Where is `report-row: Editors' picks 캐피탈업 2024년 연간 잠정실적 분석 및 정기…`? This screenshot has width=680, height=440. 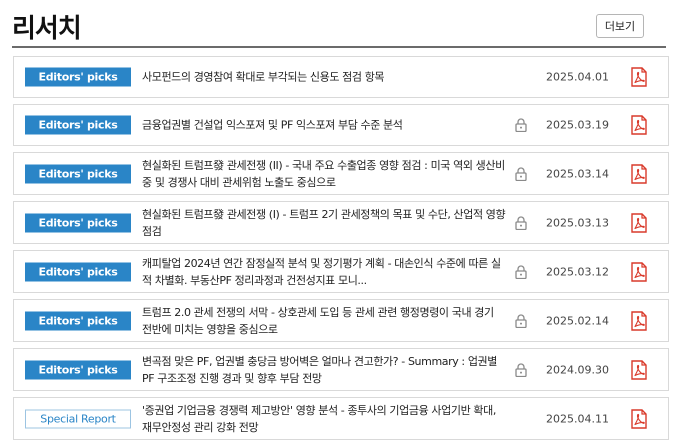
report-row: Editors' picks 캐피탈업 2024년 연간 잠정실적 분석 및 정기… is located at coordinates (341, 271).